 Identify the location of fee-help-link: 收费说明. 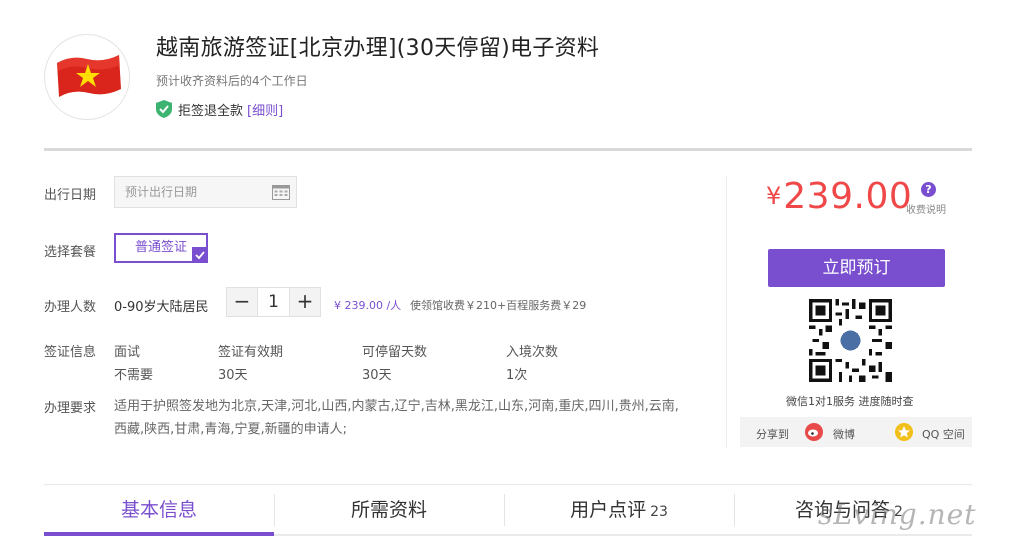
(926, 208).